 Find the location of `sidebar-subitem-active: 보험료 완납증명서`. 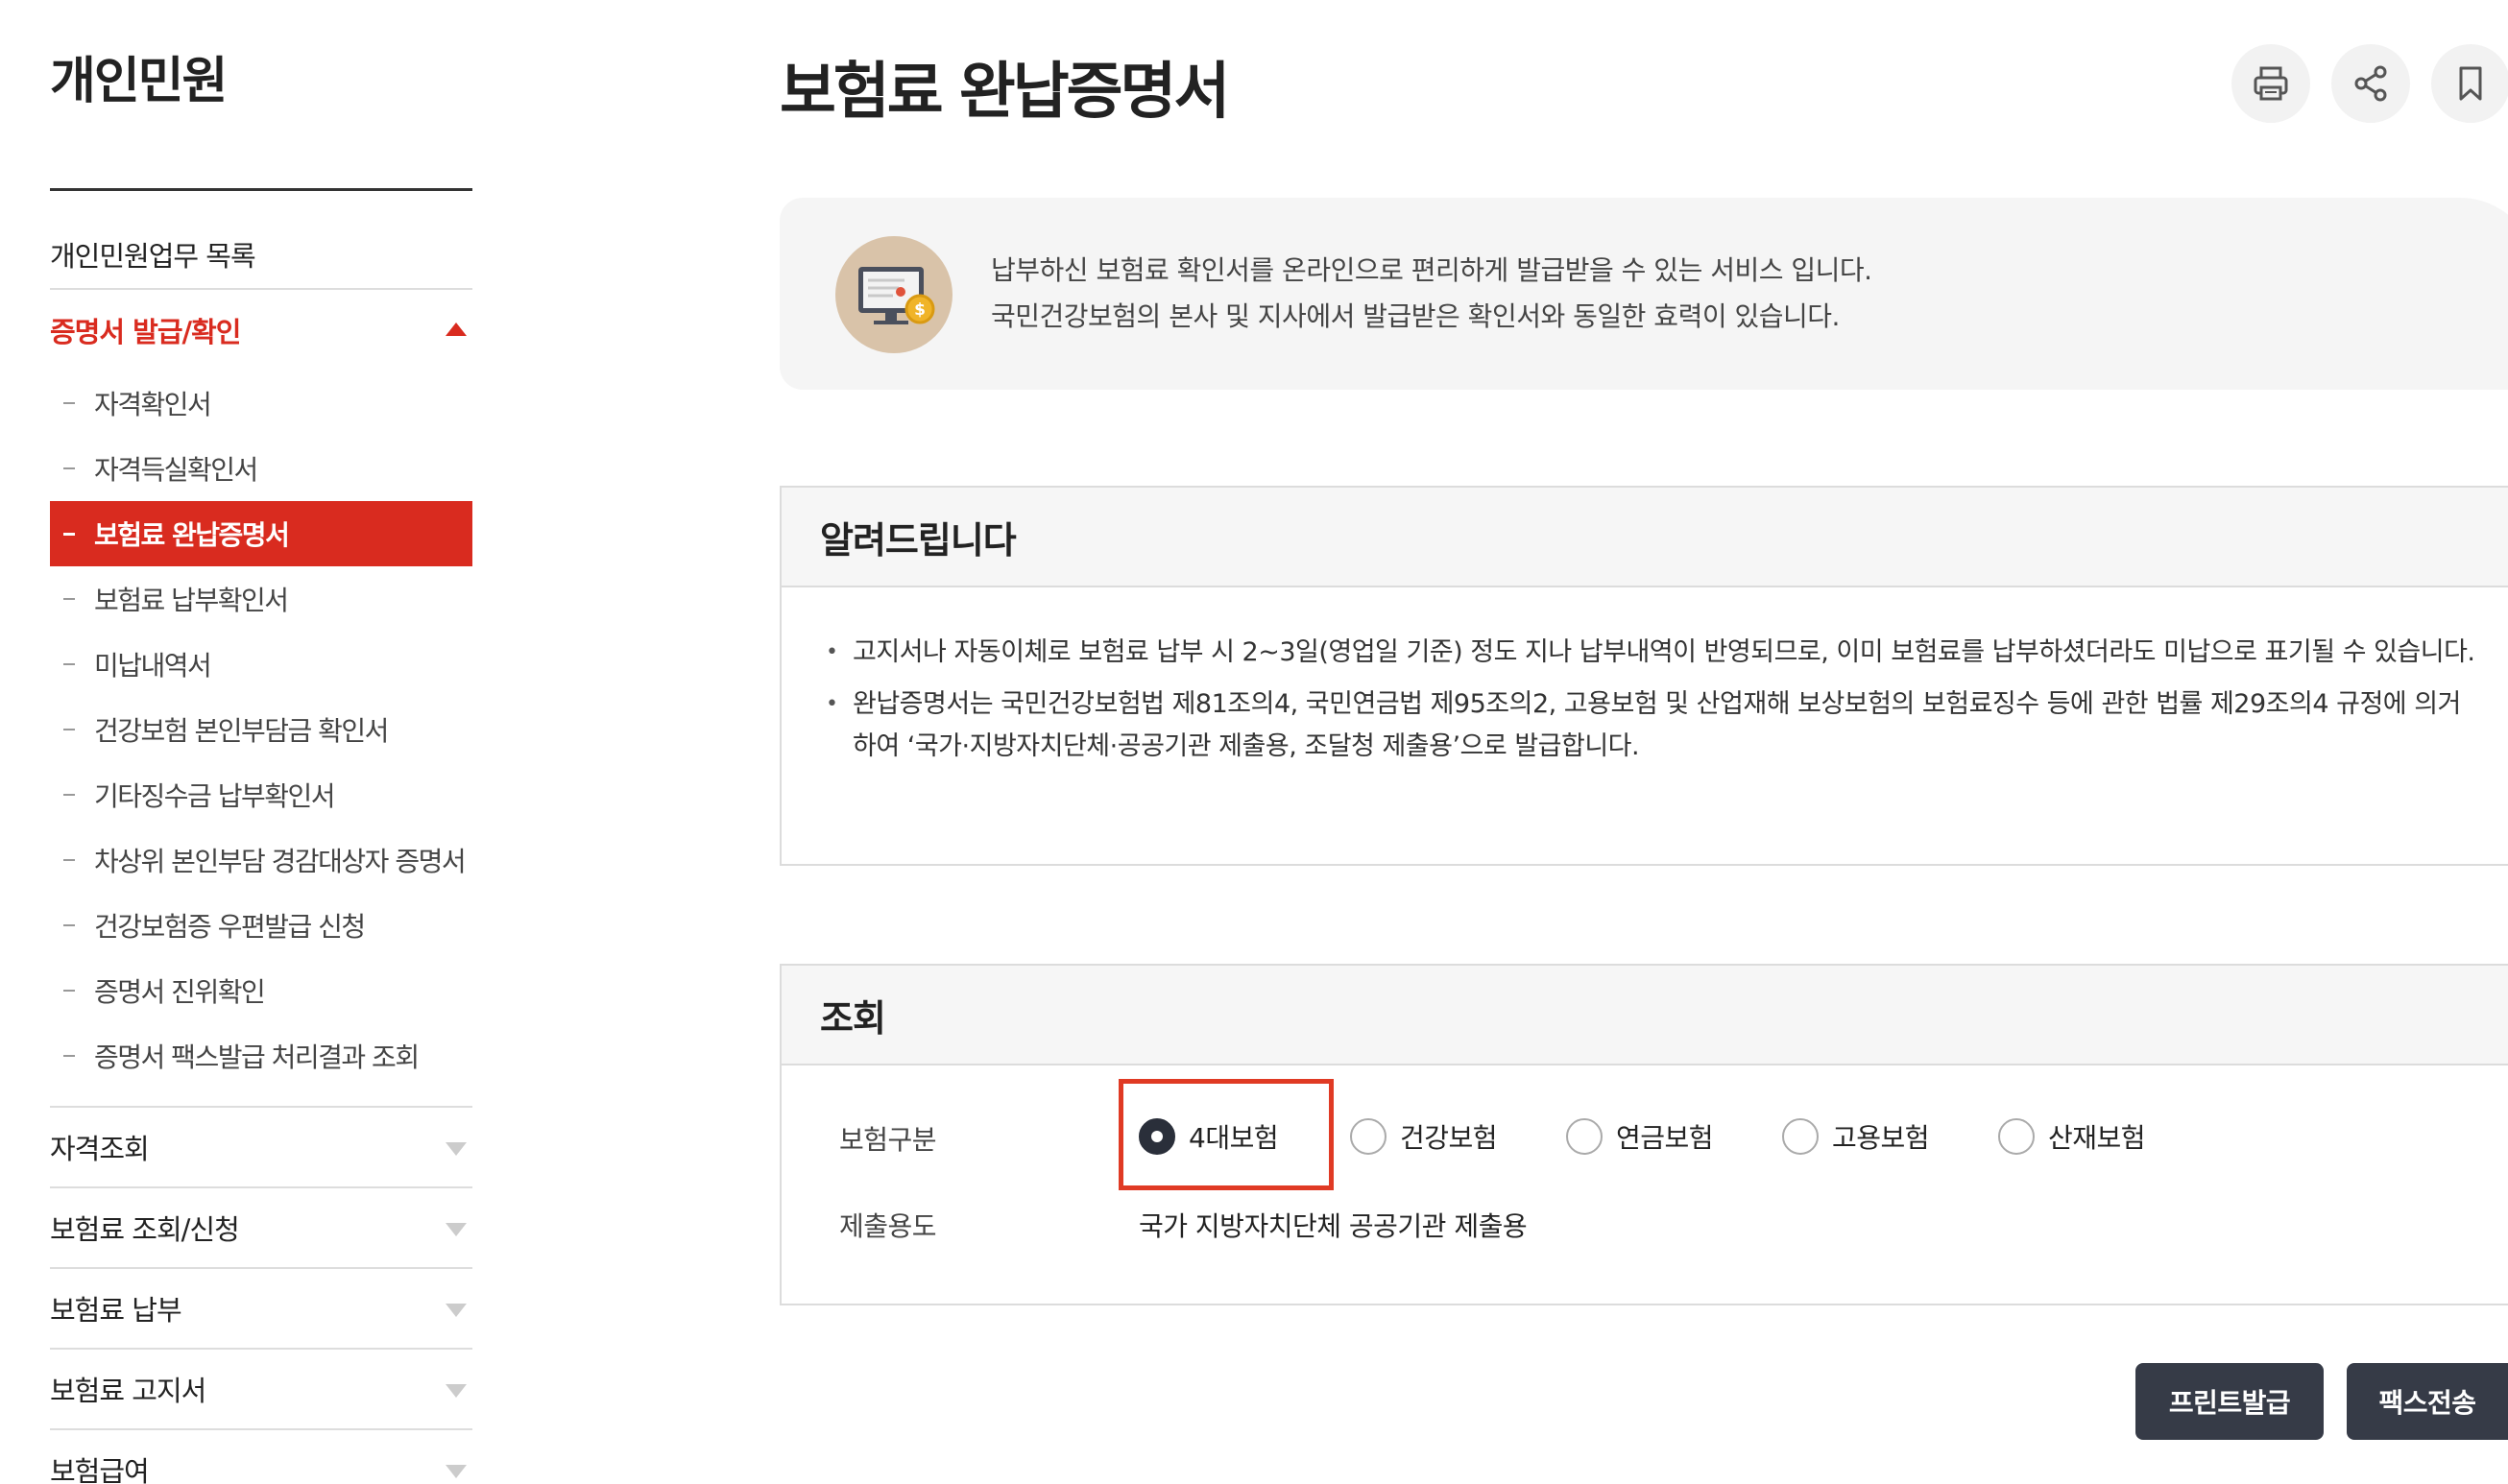

sidebar-subitem-active: 보험료 완납증명서 is located at coordinates (261, 533).